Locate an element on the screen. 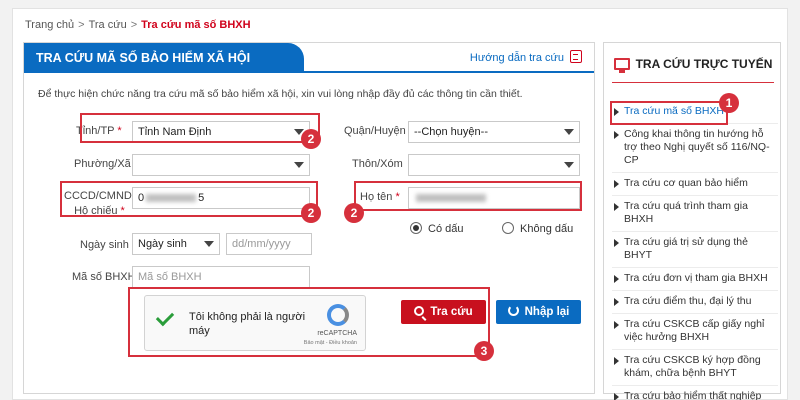 The height and width of the screenshot is (400, 800). radio-with-diacritics: Có dấu is located at coordinates (436, 228).